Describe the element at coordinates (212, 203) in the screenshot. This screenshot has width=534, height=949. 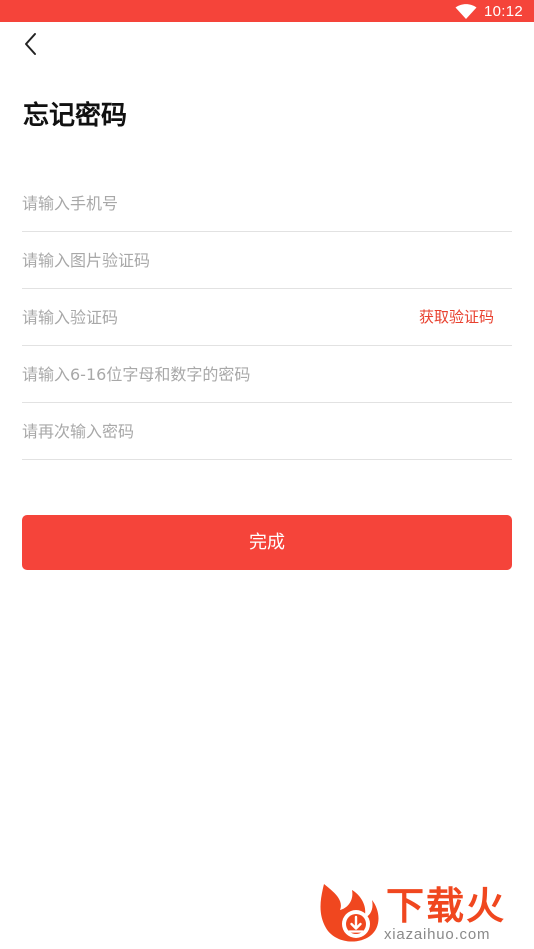
I see `phone-input` at that location.